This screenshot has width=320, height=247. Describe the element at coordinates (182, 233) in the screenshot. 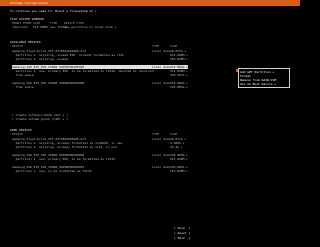

I see `reset-button: [ Reset ]` at that location.